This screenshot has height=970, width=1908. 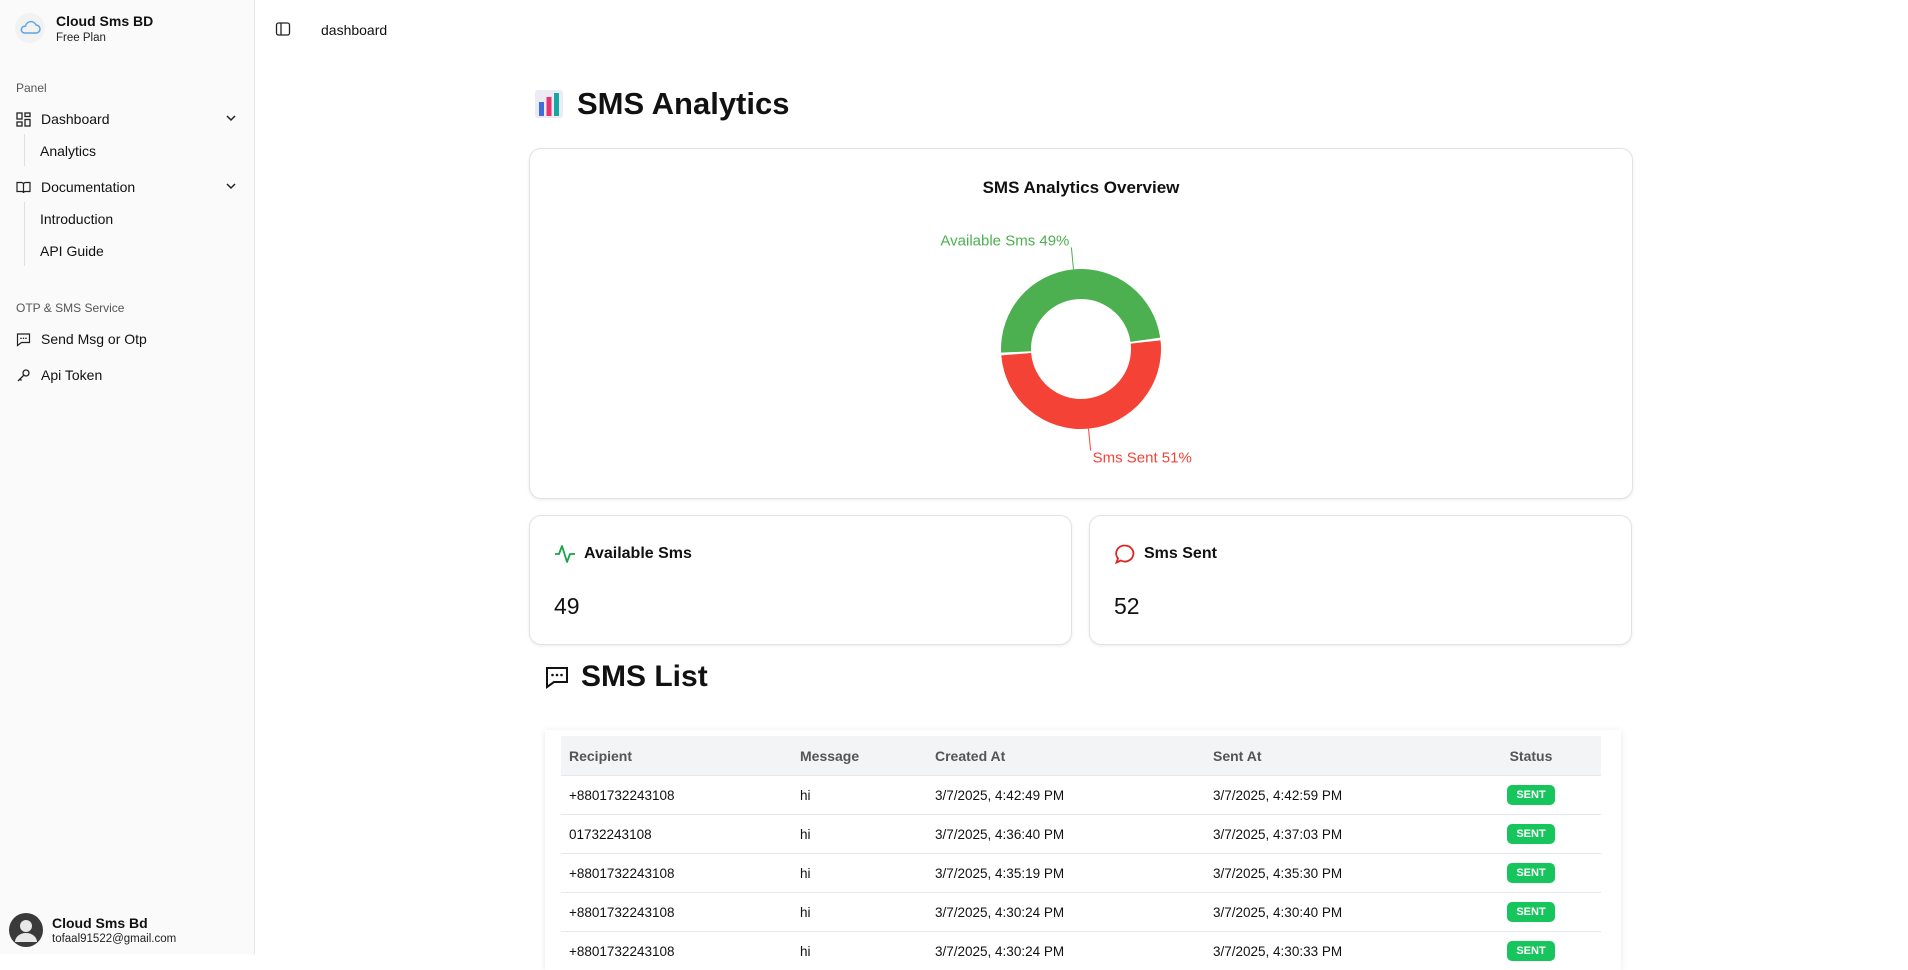 What do you see at coordinates (72, 251) in the screenshot?
I see `sidebar-item-api-guide: API Guide` at bounding box center [72, 251].